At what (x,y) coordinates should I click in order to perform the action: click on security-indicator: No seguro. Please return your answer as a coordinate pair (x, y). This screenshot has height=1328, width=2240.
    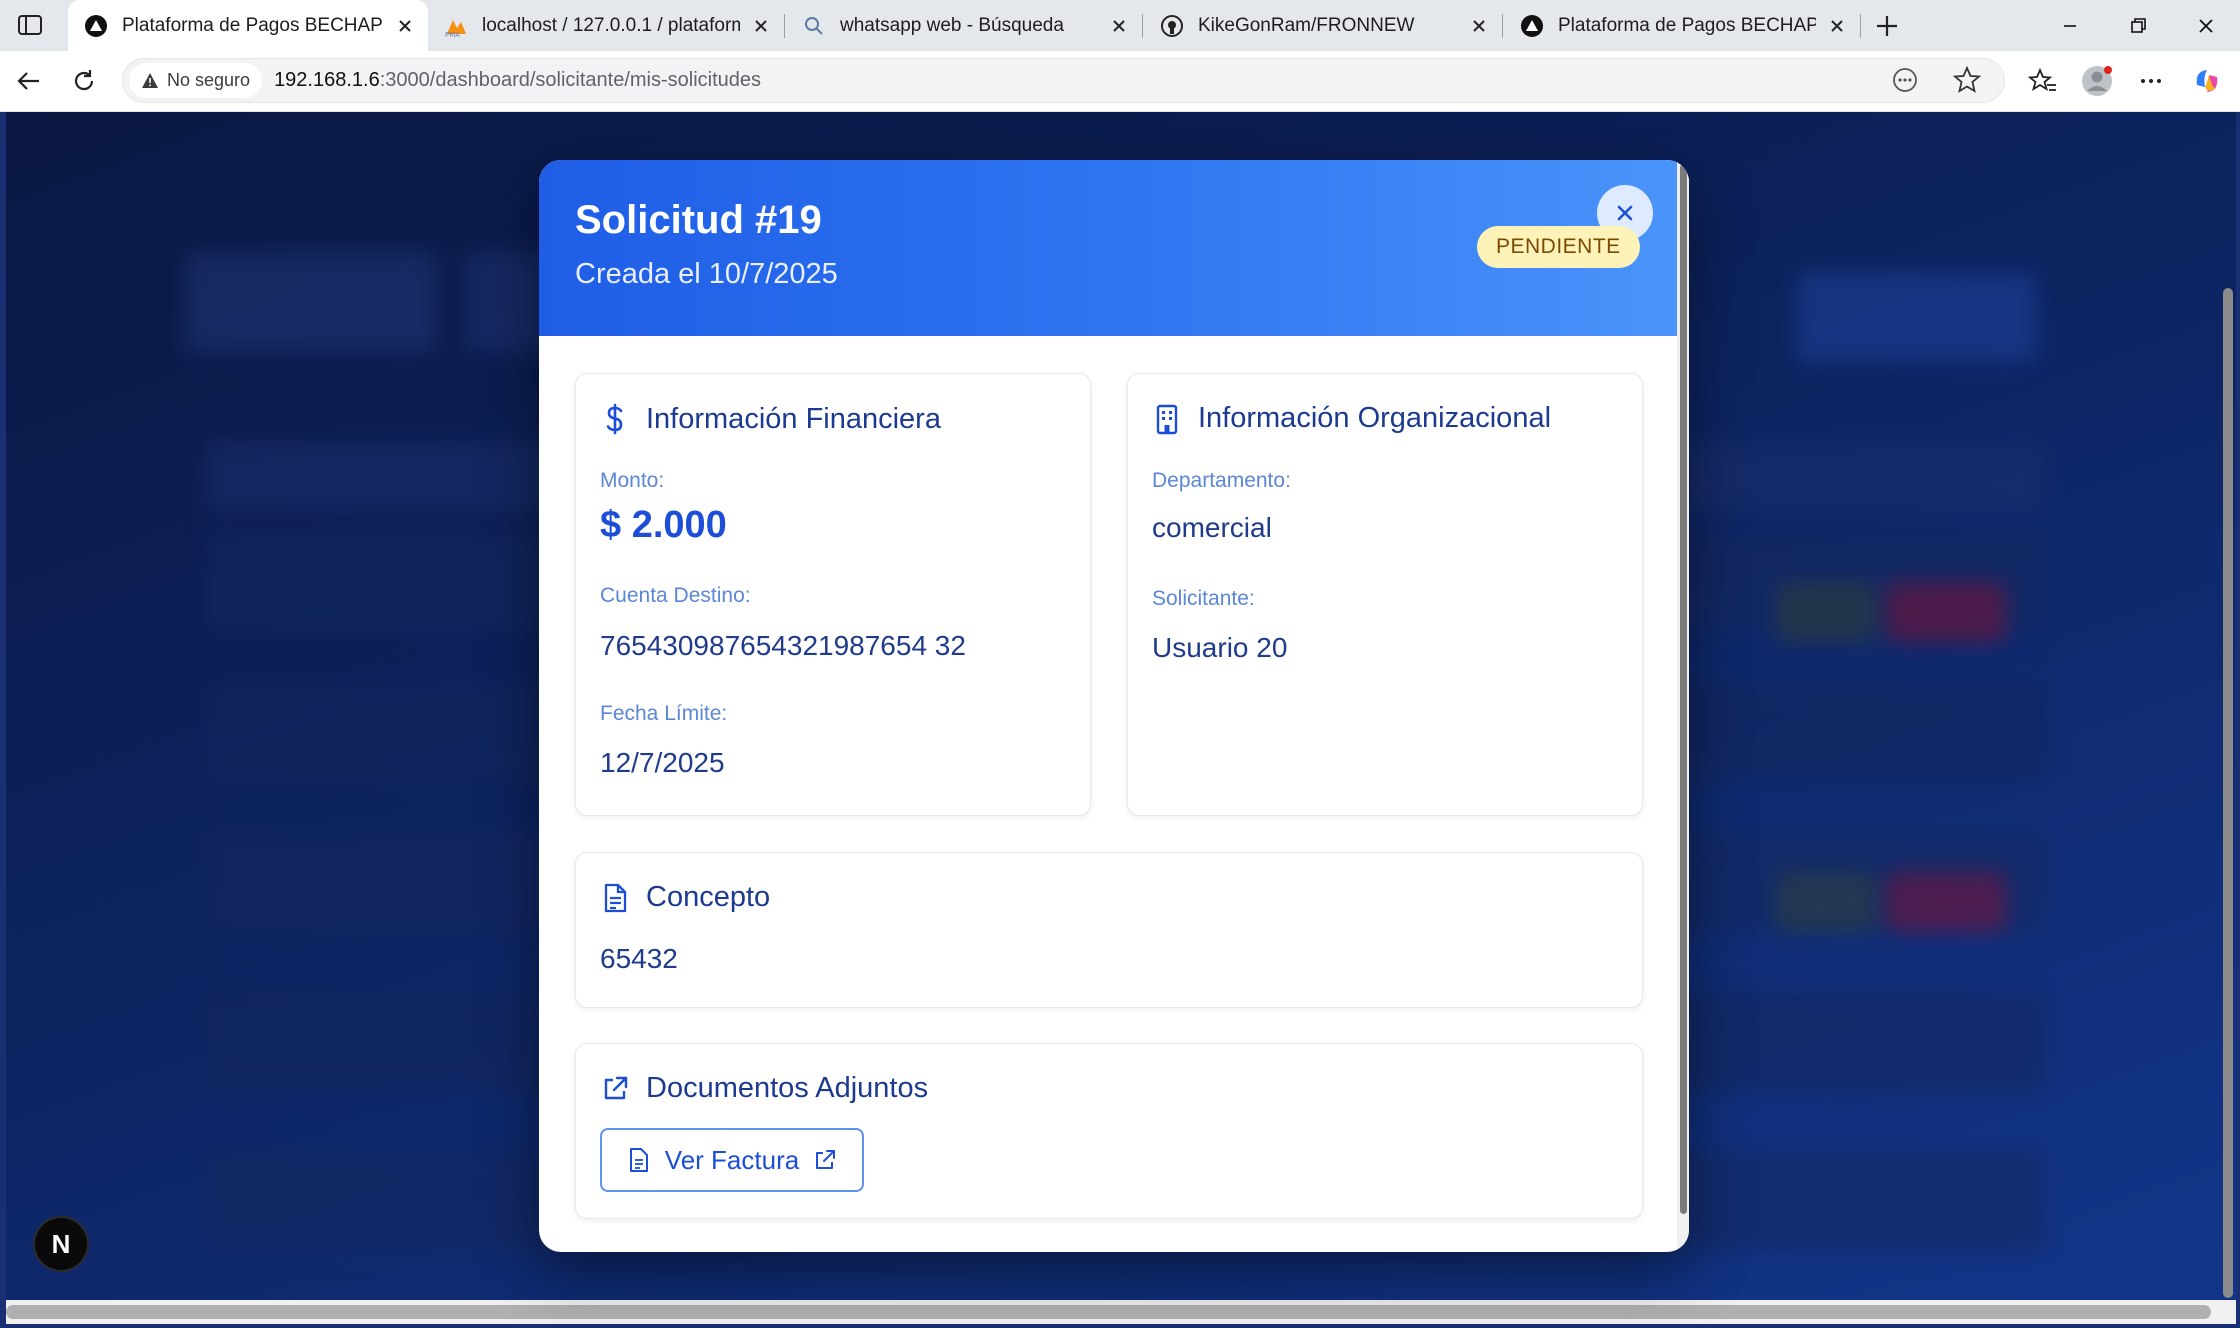
    Looking at the image, I should click on (196, 80).